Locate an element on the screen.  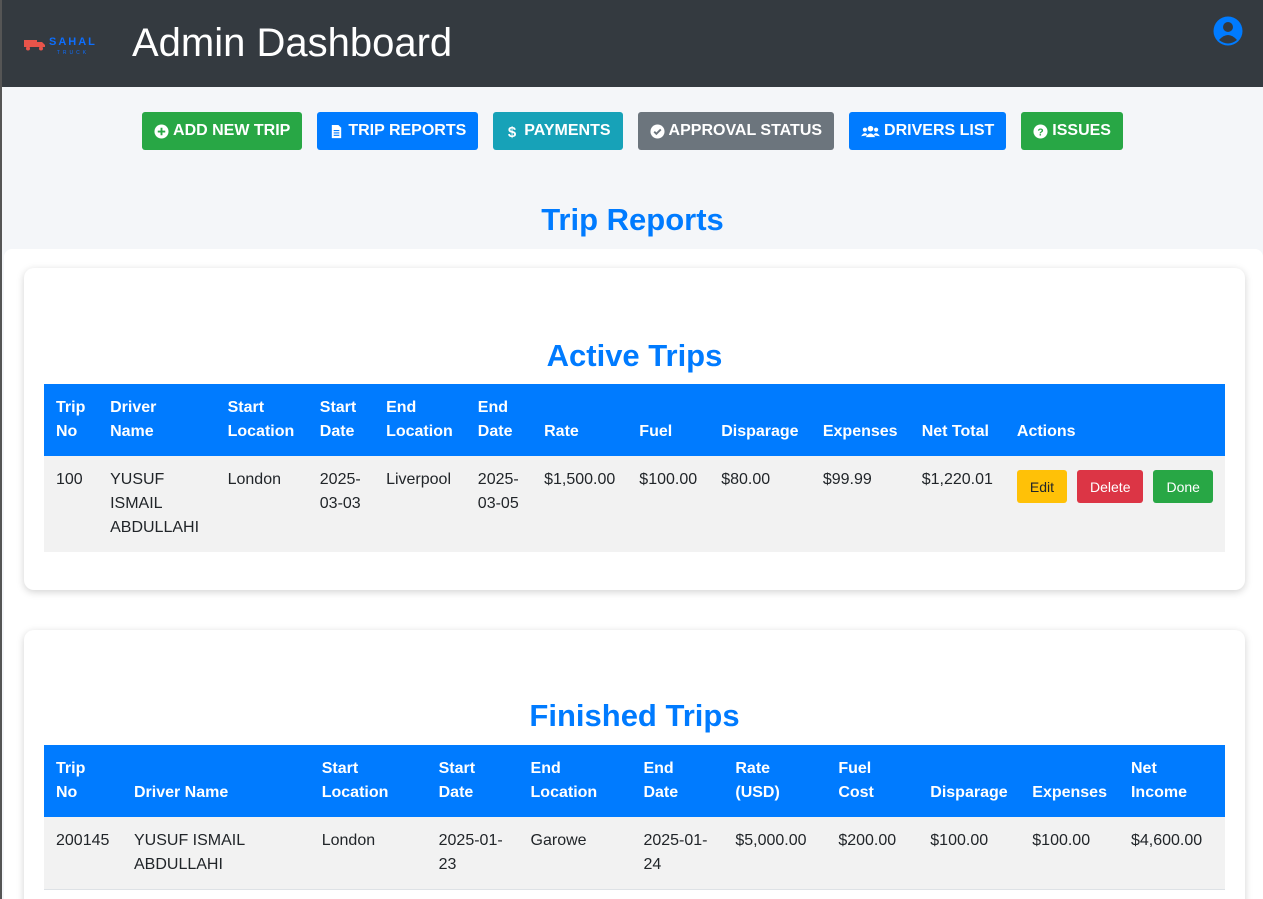
trip-no-cell: 200145 is located at coordinates (83, 853).